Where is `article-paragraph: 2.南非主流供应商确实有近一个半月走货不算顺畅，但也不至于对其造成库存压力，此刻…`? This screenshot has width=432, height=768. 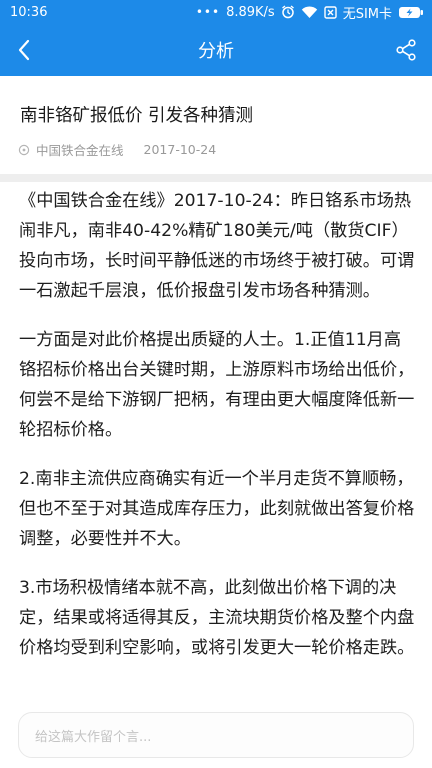 article-paragraph: 2.南非主流供应商确实有近一个半月走货不算顺畅，但也不至于对其造成库存压力，此刻… is located at coordinates (217, 509).